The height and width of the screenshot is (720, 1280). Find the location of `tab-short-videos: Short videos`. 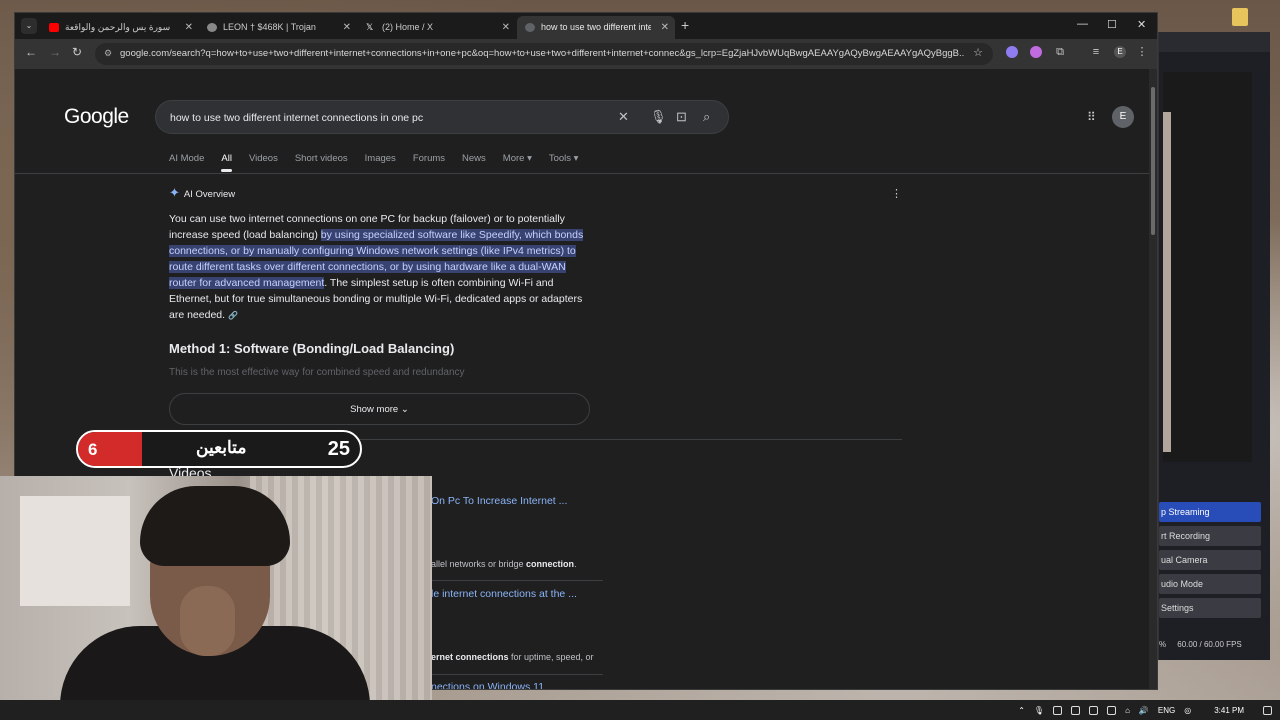

tab-short-videos: Short videos is located at coordinates (321, 163).